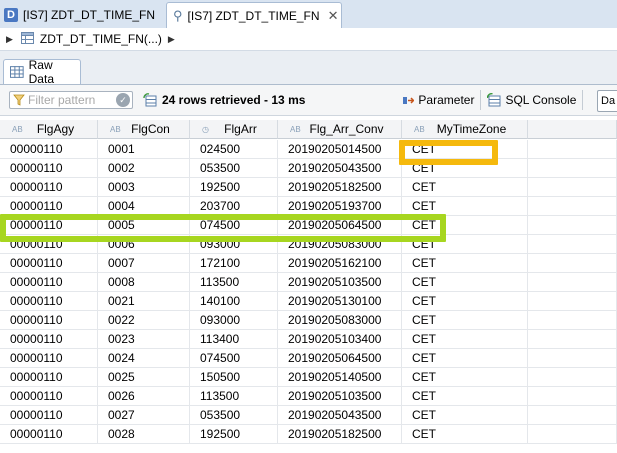 The height and width of the screenshot is (453, 617). Describe the element at coordinates (144, 320) in the screenshot. I see `table-cell: 0022` at that location.